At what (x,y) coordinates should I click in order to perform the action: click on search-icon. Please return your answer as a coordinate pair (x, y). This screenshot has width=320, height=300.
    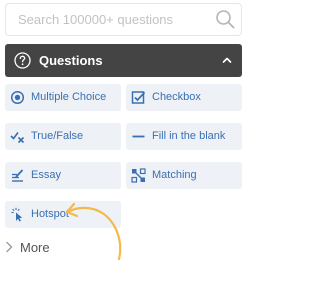
    Looking at the image, I should click on (225, 19).